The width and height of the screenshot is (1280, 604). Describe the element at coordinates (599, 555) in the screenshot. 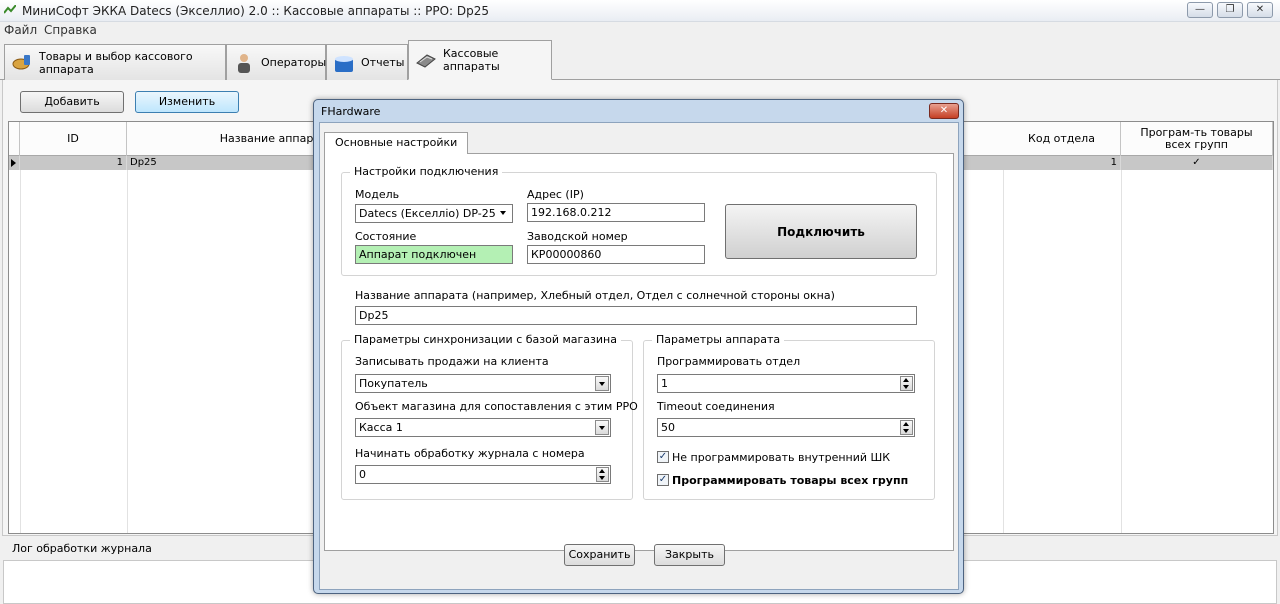

I see `save-button: Сохранить` at that location.